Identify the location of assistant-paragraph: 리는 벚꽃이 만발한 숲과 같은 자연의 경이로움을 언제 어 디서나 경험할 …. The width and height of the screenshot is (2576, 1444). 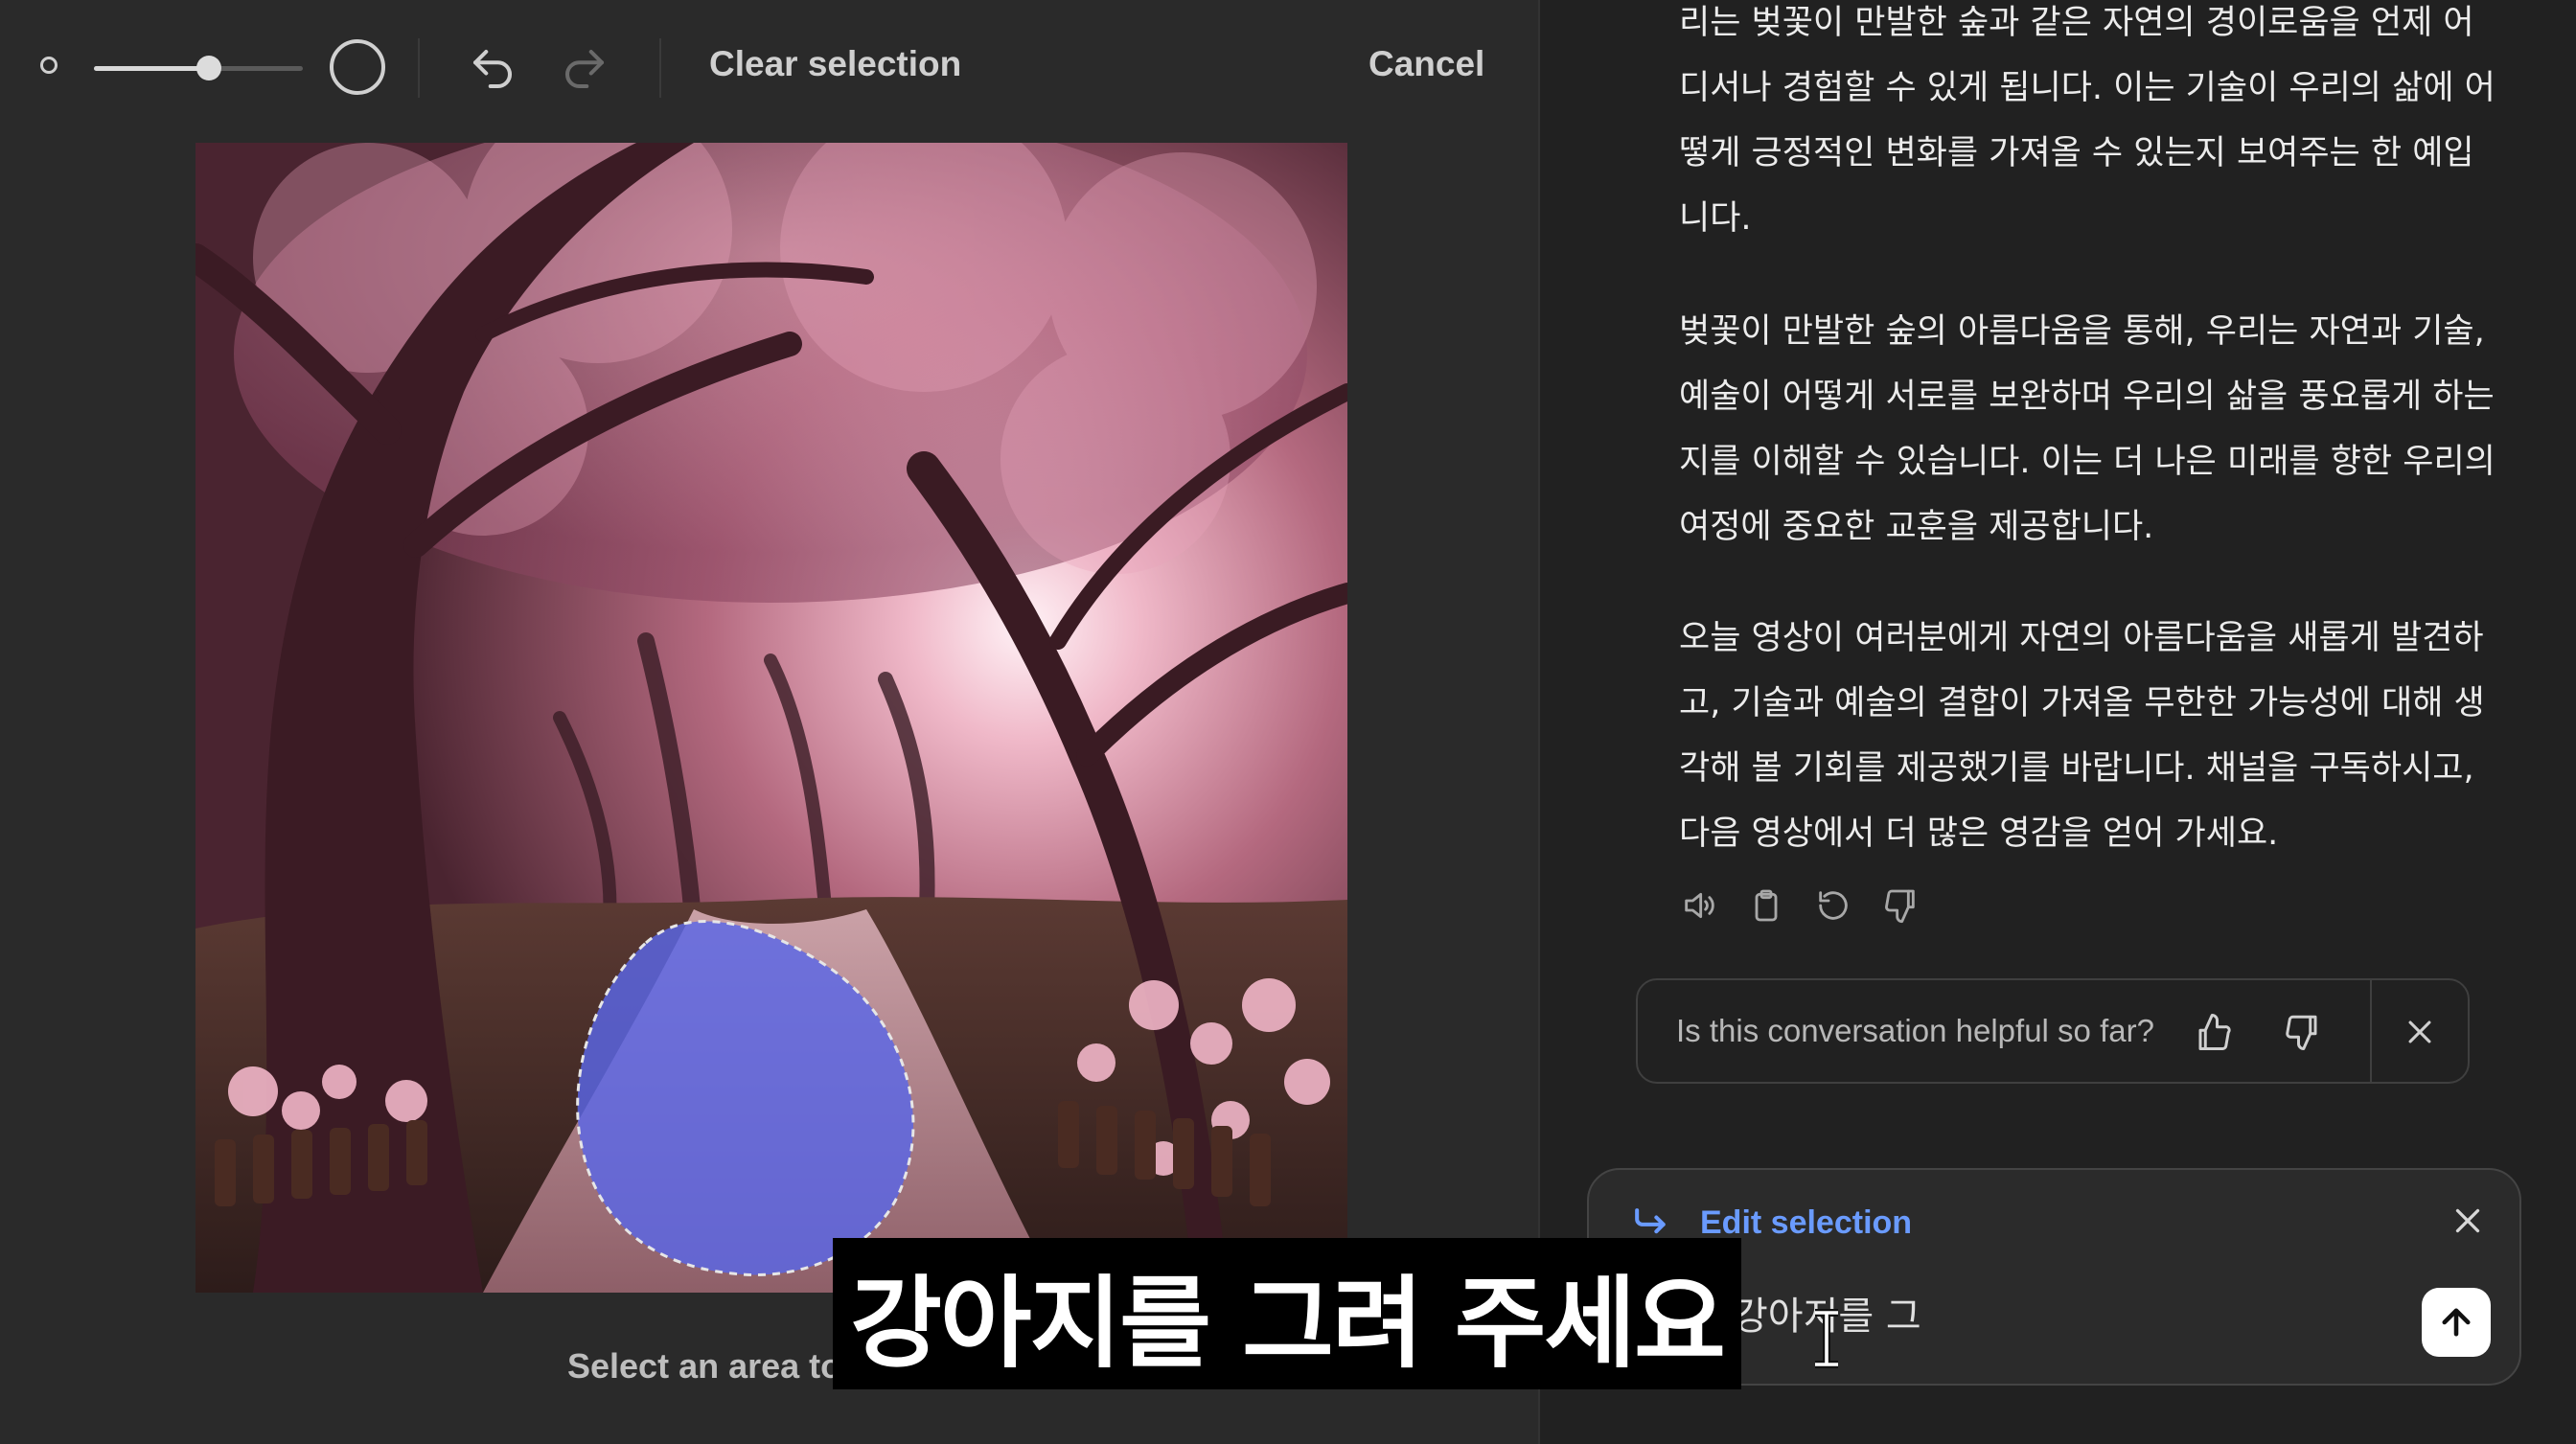
(2100, 126).